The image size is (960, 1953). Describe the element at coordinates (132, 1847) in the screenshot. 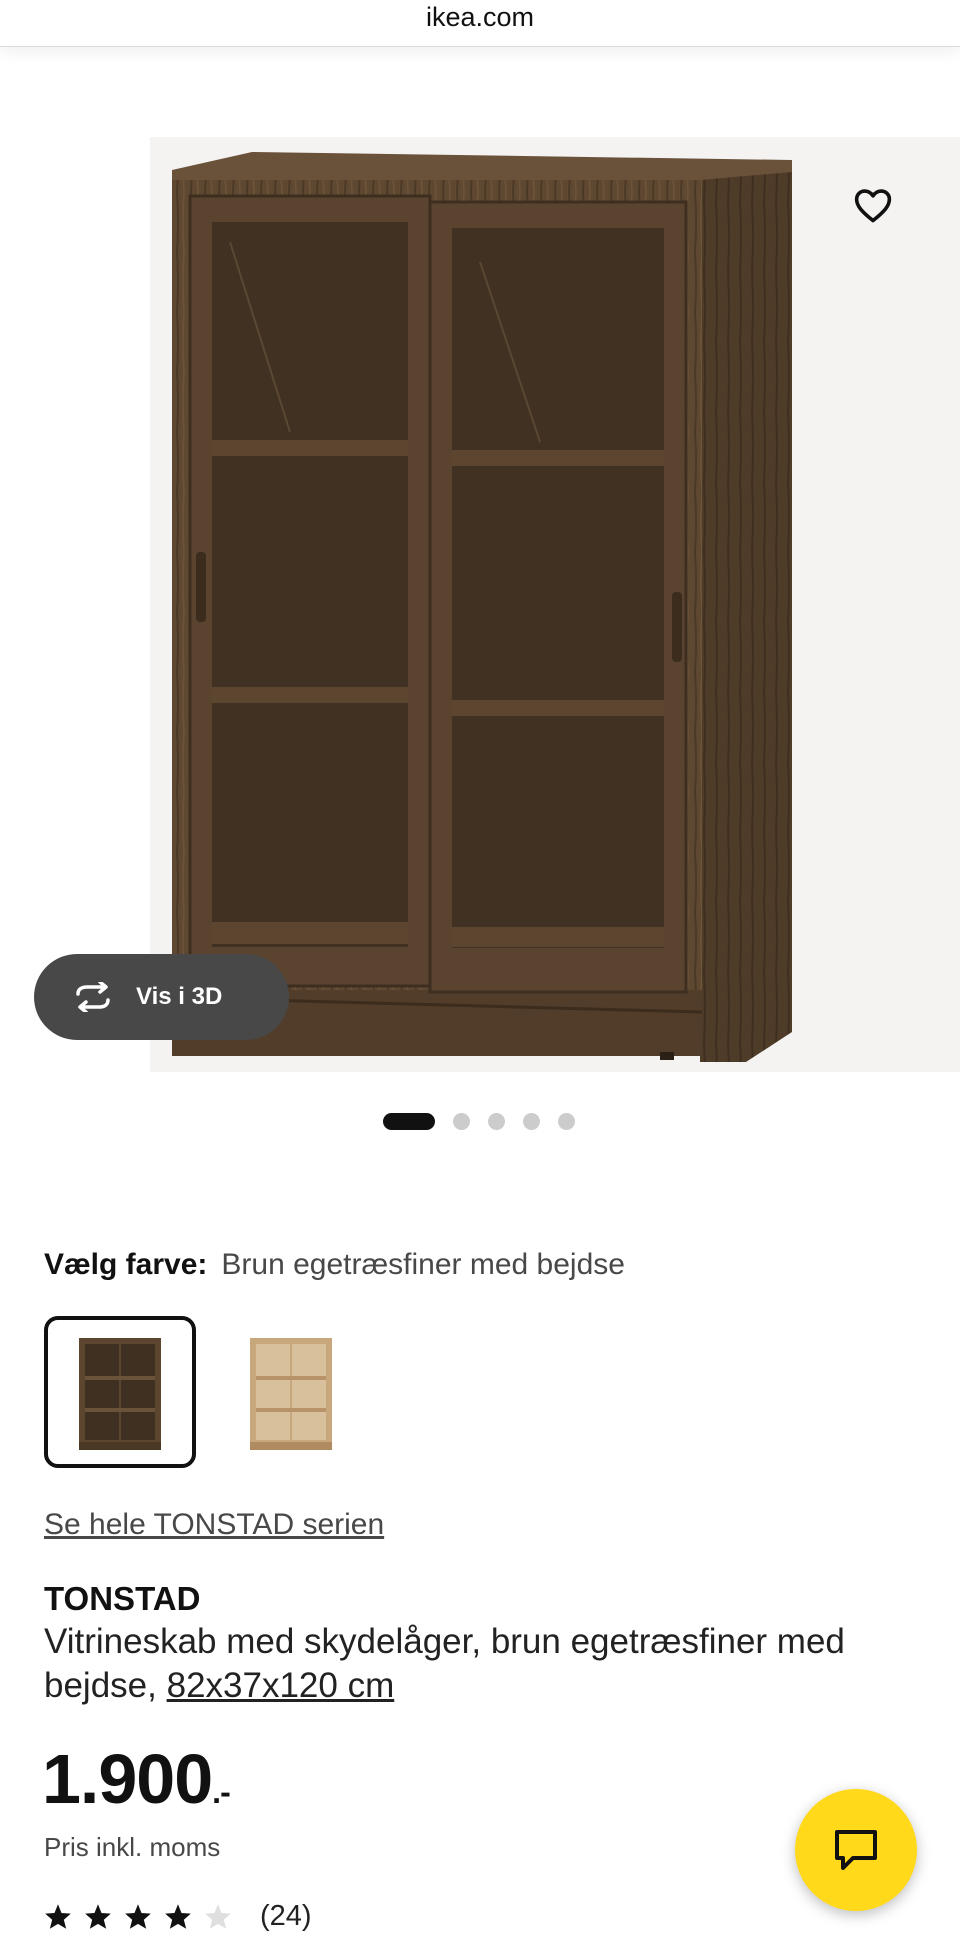

I see `price-note: Pris inkl. moms` at that location.